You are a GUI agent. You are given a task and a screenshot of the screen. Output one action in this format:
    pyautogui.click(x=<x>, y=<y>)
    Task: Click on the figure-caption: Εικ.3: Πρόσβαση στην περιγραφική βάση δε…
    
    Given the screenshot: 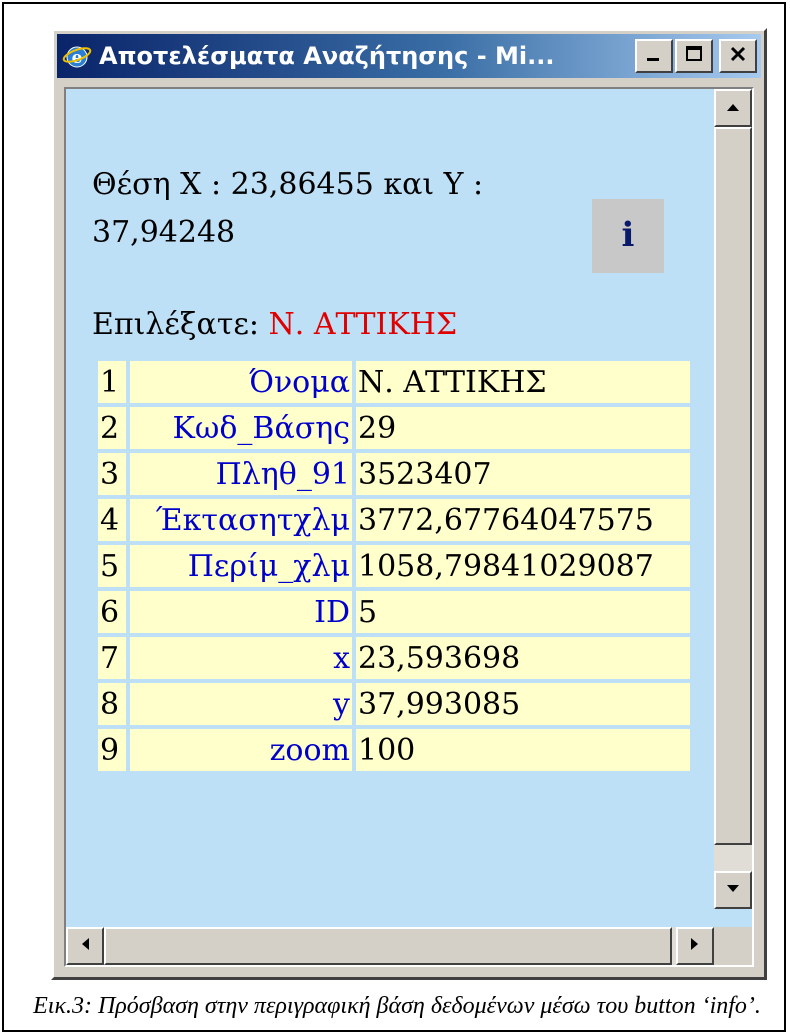 What is the action you would take?
    pyautogui.click(x=397, y=1006)
    